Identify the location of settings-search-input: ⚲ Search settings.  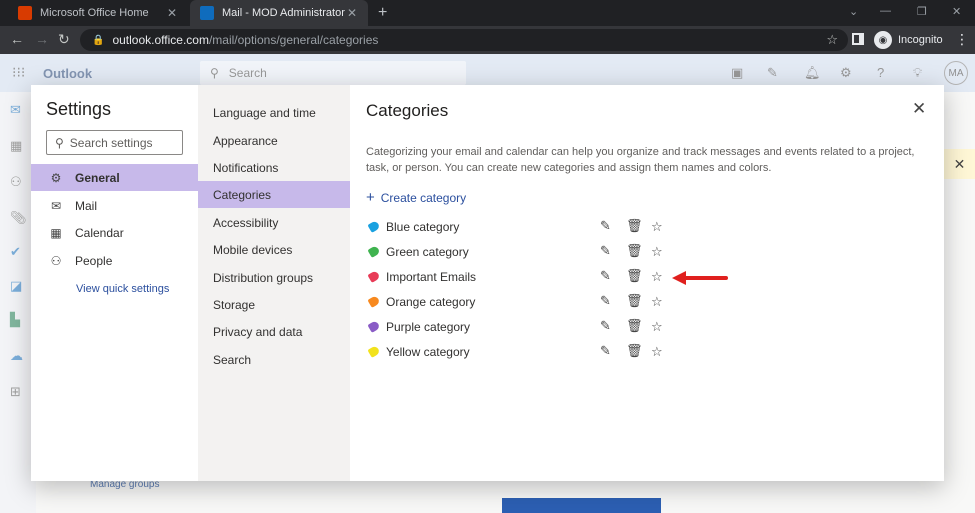
(114, 142).